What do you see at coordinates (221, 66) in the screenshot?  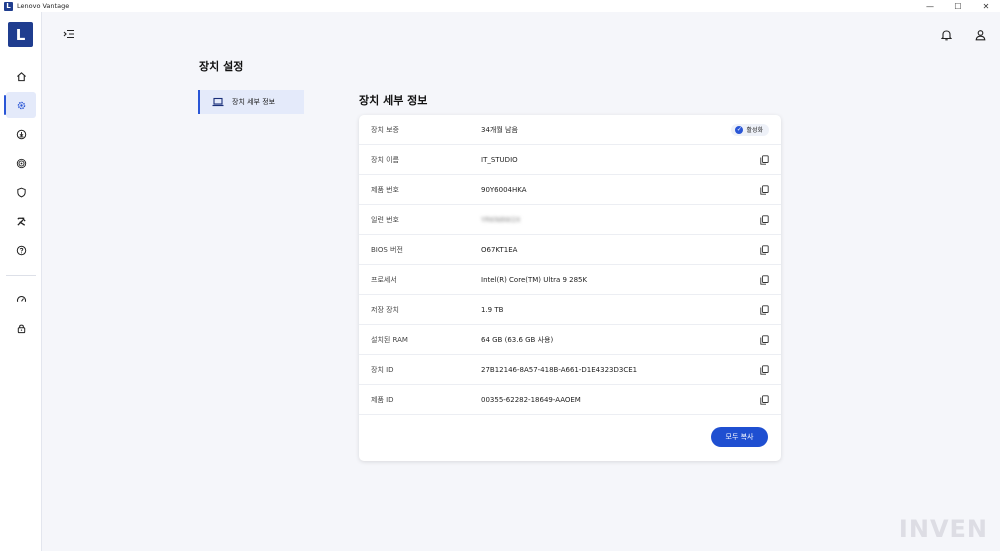 I see `page-title: 장치 설정` at bounding box center [221, 66].